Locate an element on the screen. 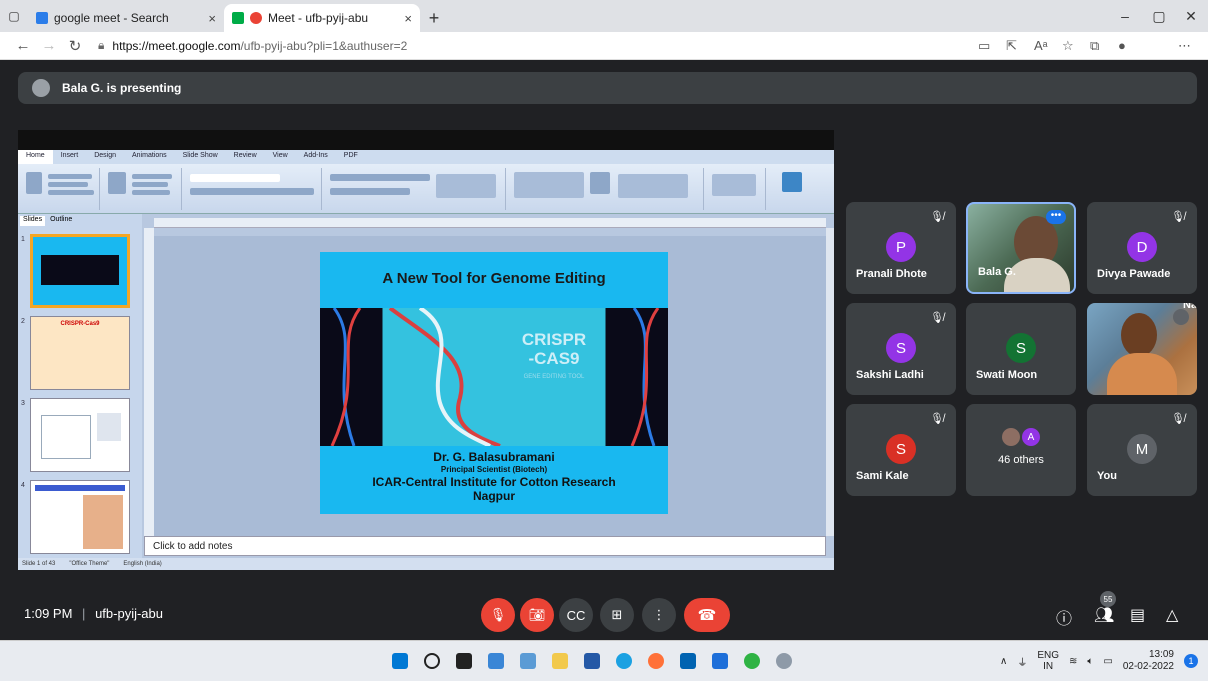 The height and width of the screenshot is (681, 1208). dna-helix-art is located at coordinates (495, 377).